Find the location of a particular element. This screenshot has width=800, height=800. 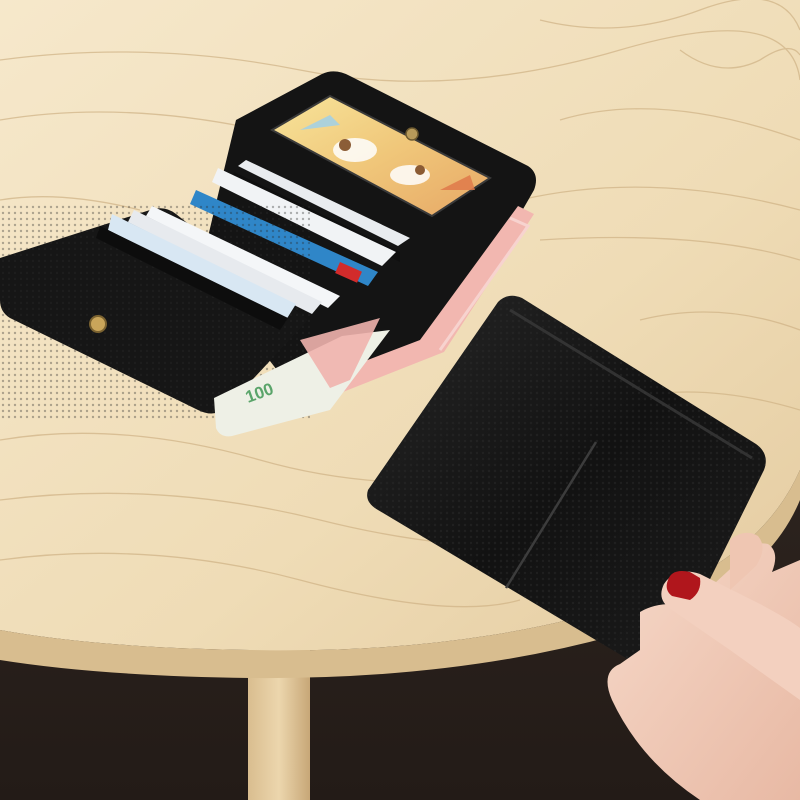

snap-button is located at coordinates (412, 134).